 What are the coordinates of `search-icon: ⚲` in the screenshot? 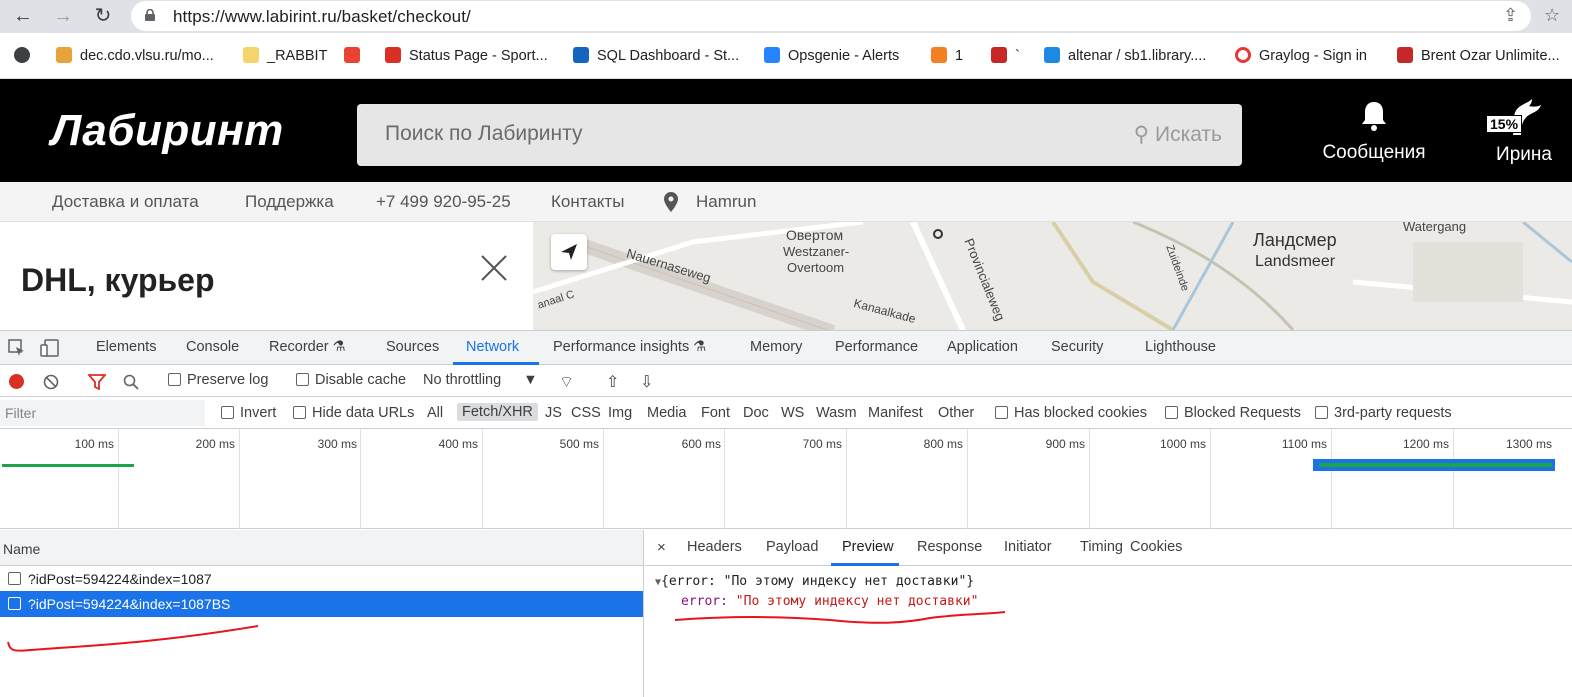 It's located at (1141, 134).